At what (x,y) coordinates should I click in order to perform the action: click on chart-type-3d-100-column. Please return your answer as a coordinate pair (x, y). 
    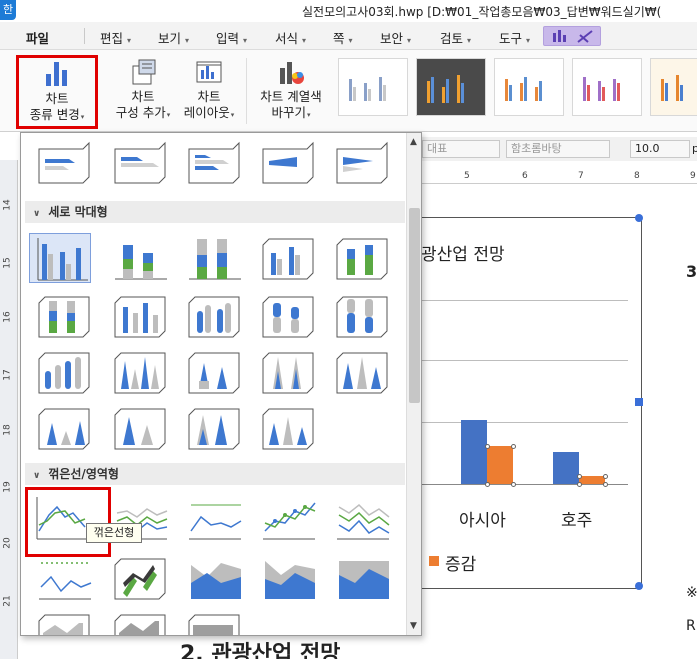
    Looking at the image, I should click on (64, 316).